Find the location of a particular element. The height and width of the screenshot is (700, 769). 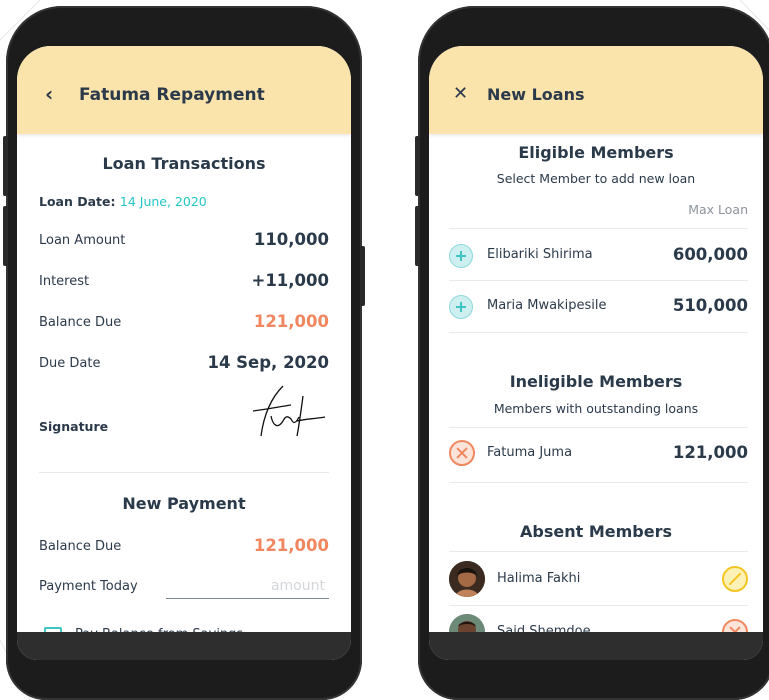

absent-member-row: Halima Fakhi is located at coordinates (598, 579).